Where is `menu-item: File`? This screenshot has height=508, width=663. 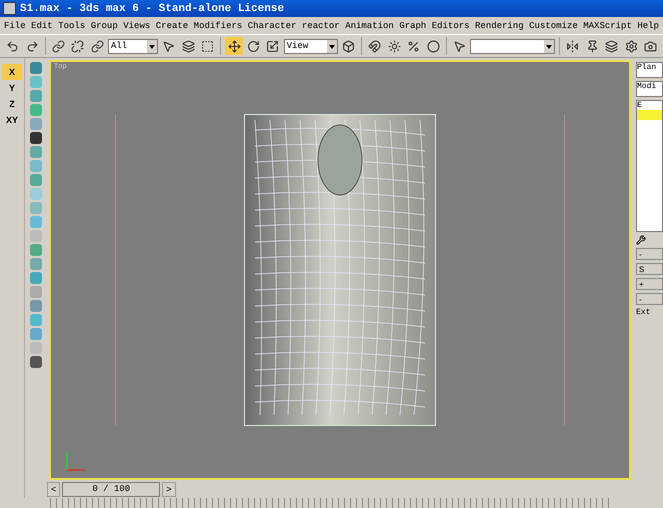
menu-item: File is located at coordinates (15, 25).